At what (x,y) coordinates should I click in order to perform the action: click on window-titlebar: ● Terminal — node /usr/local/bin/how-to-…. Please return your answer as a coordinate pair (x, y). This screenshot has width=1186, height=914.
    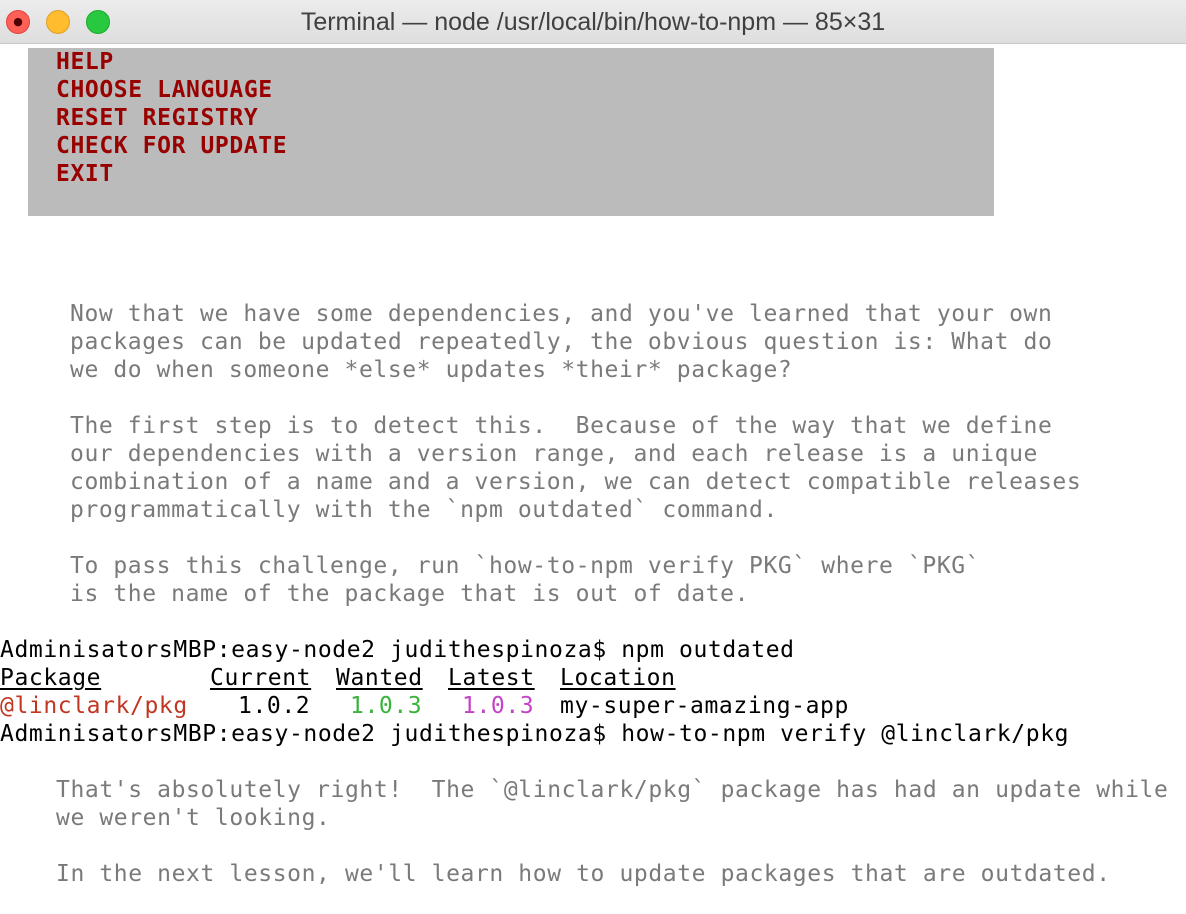
    Looking at the image, I should click on (593, 22).